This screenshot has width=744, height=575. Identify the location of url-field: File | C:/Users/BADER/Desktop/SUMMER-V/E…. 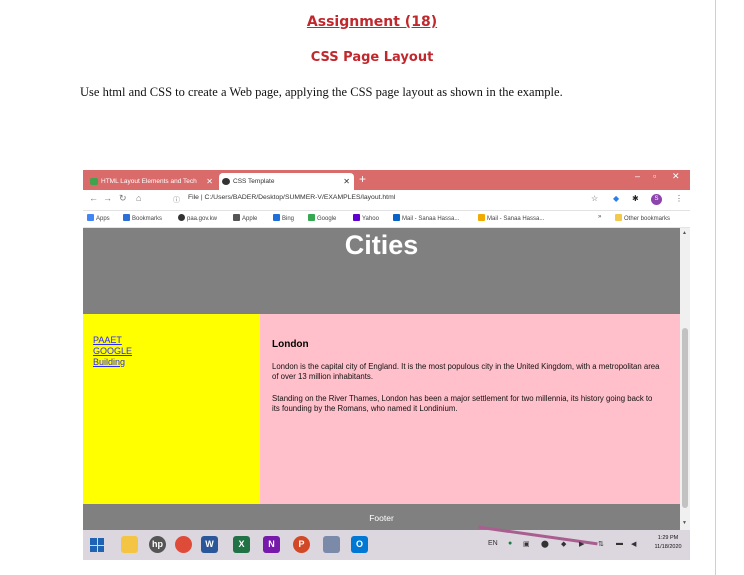
(291, 197).